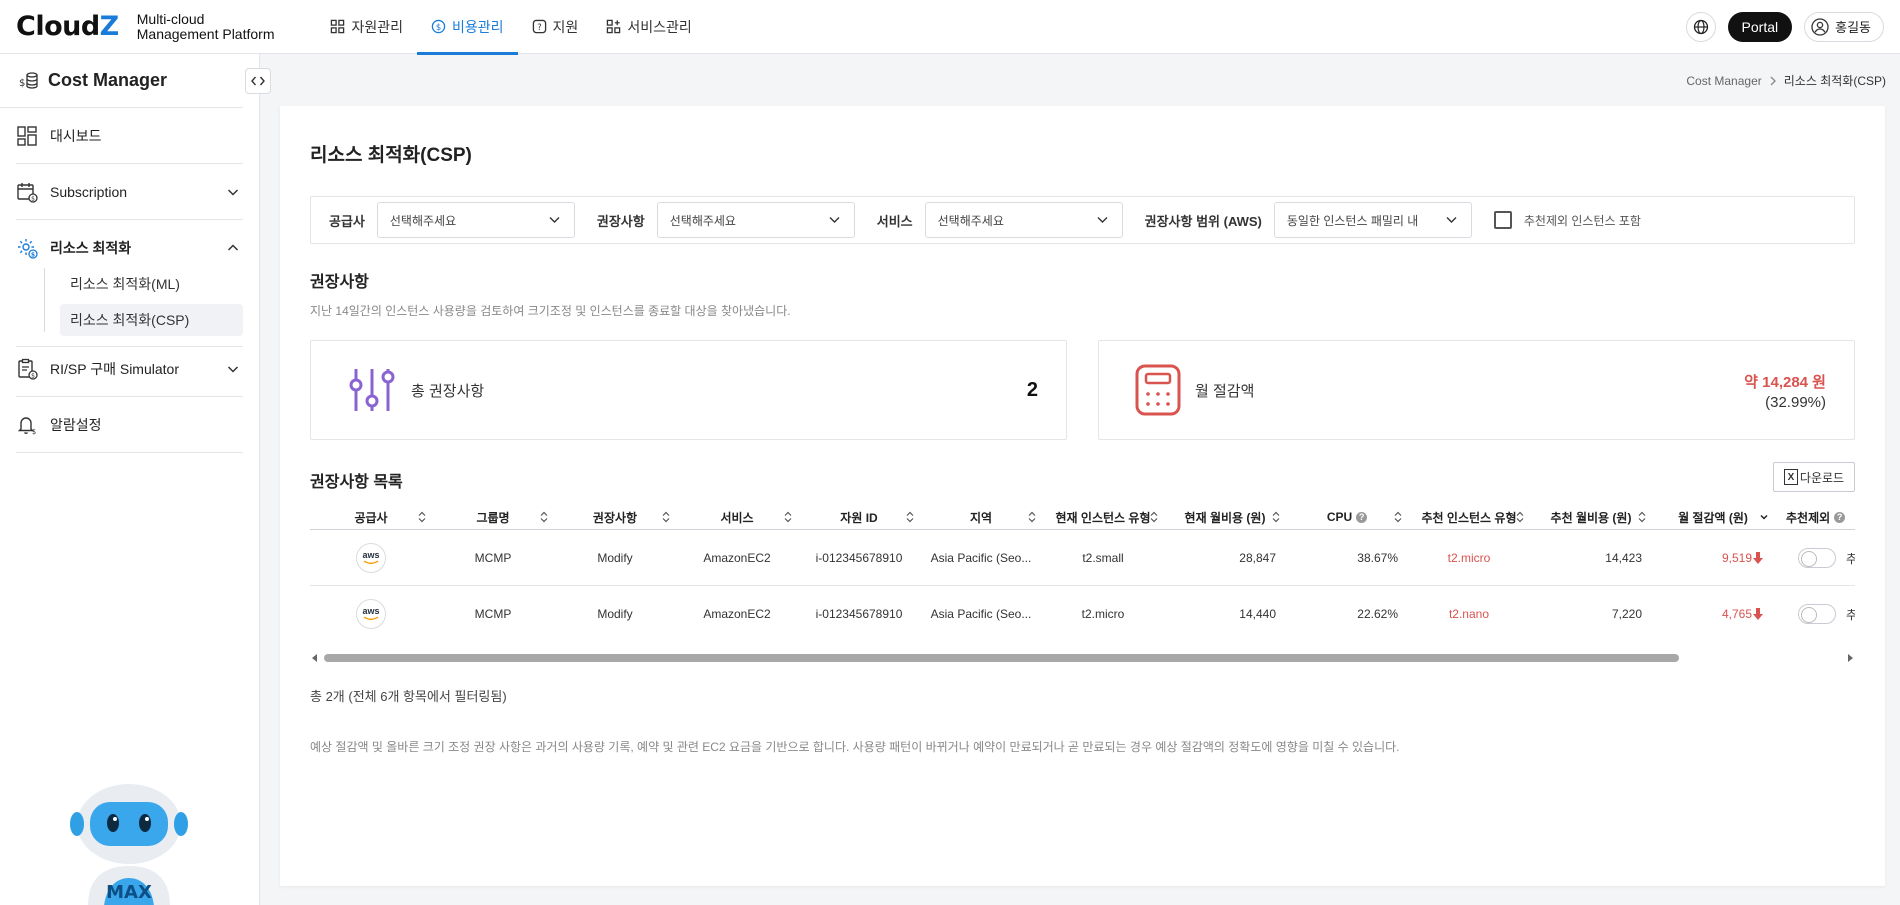 Image resolution: width=1900 pixels, height=905 pixels. I want to click on saving-percent: (32.99%), so click(1795, 402).